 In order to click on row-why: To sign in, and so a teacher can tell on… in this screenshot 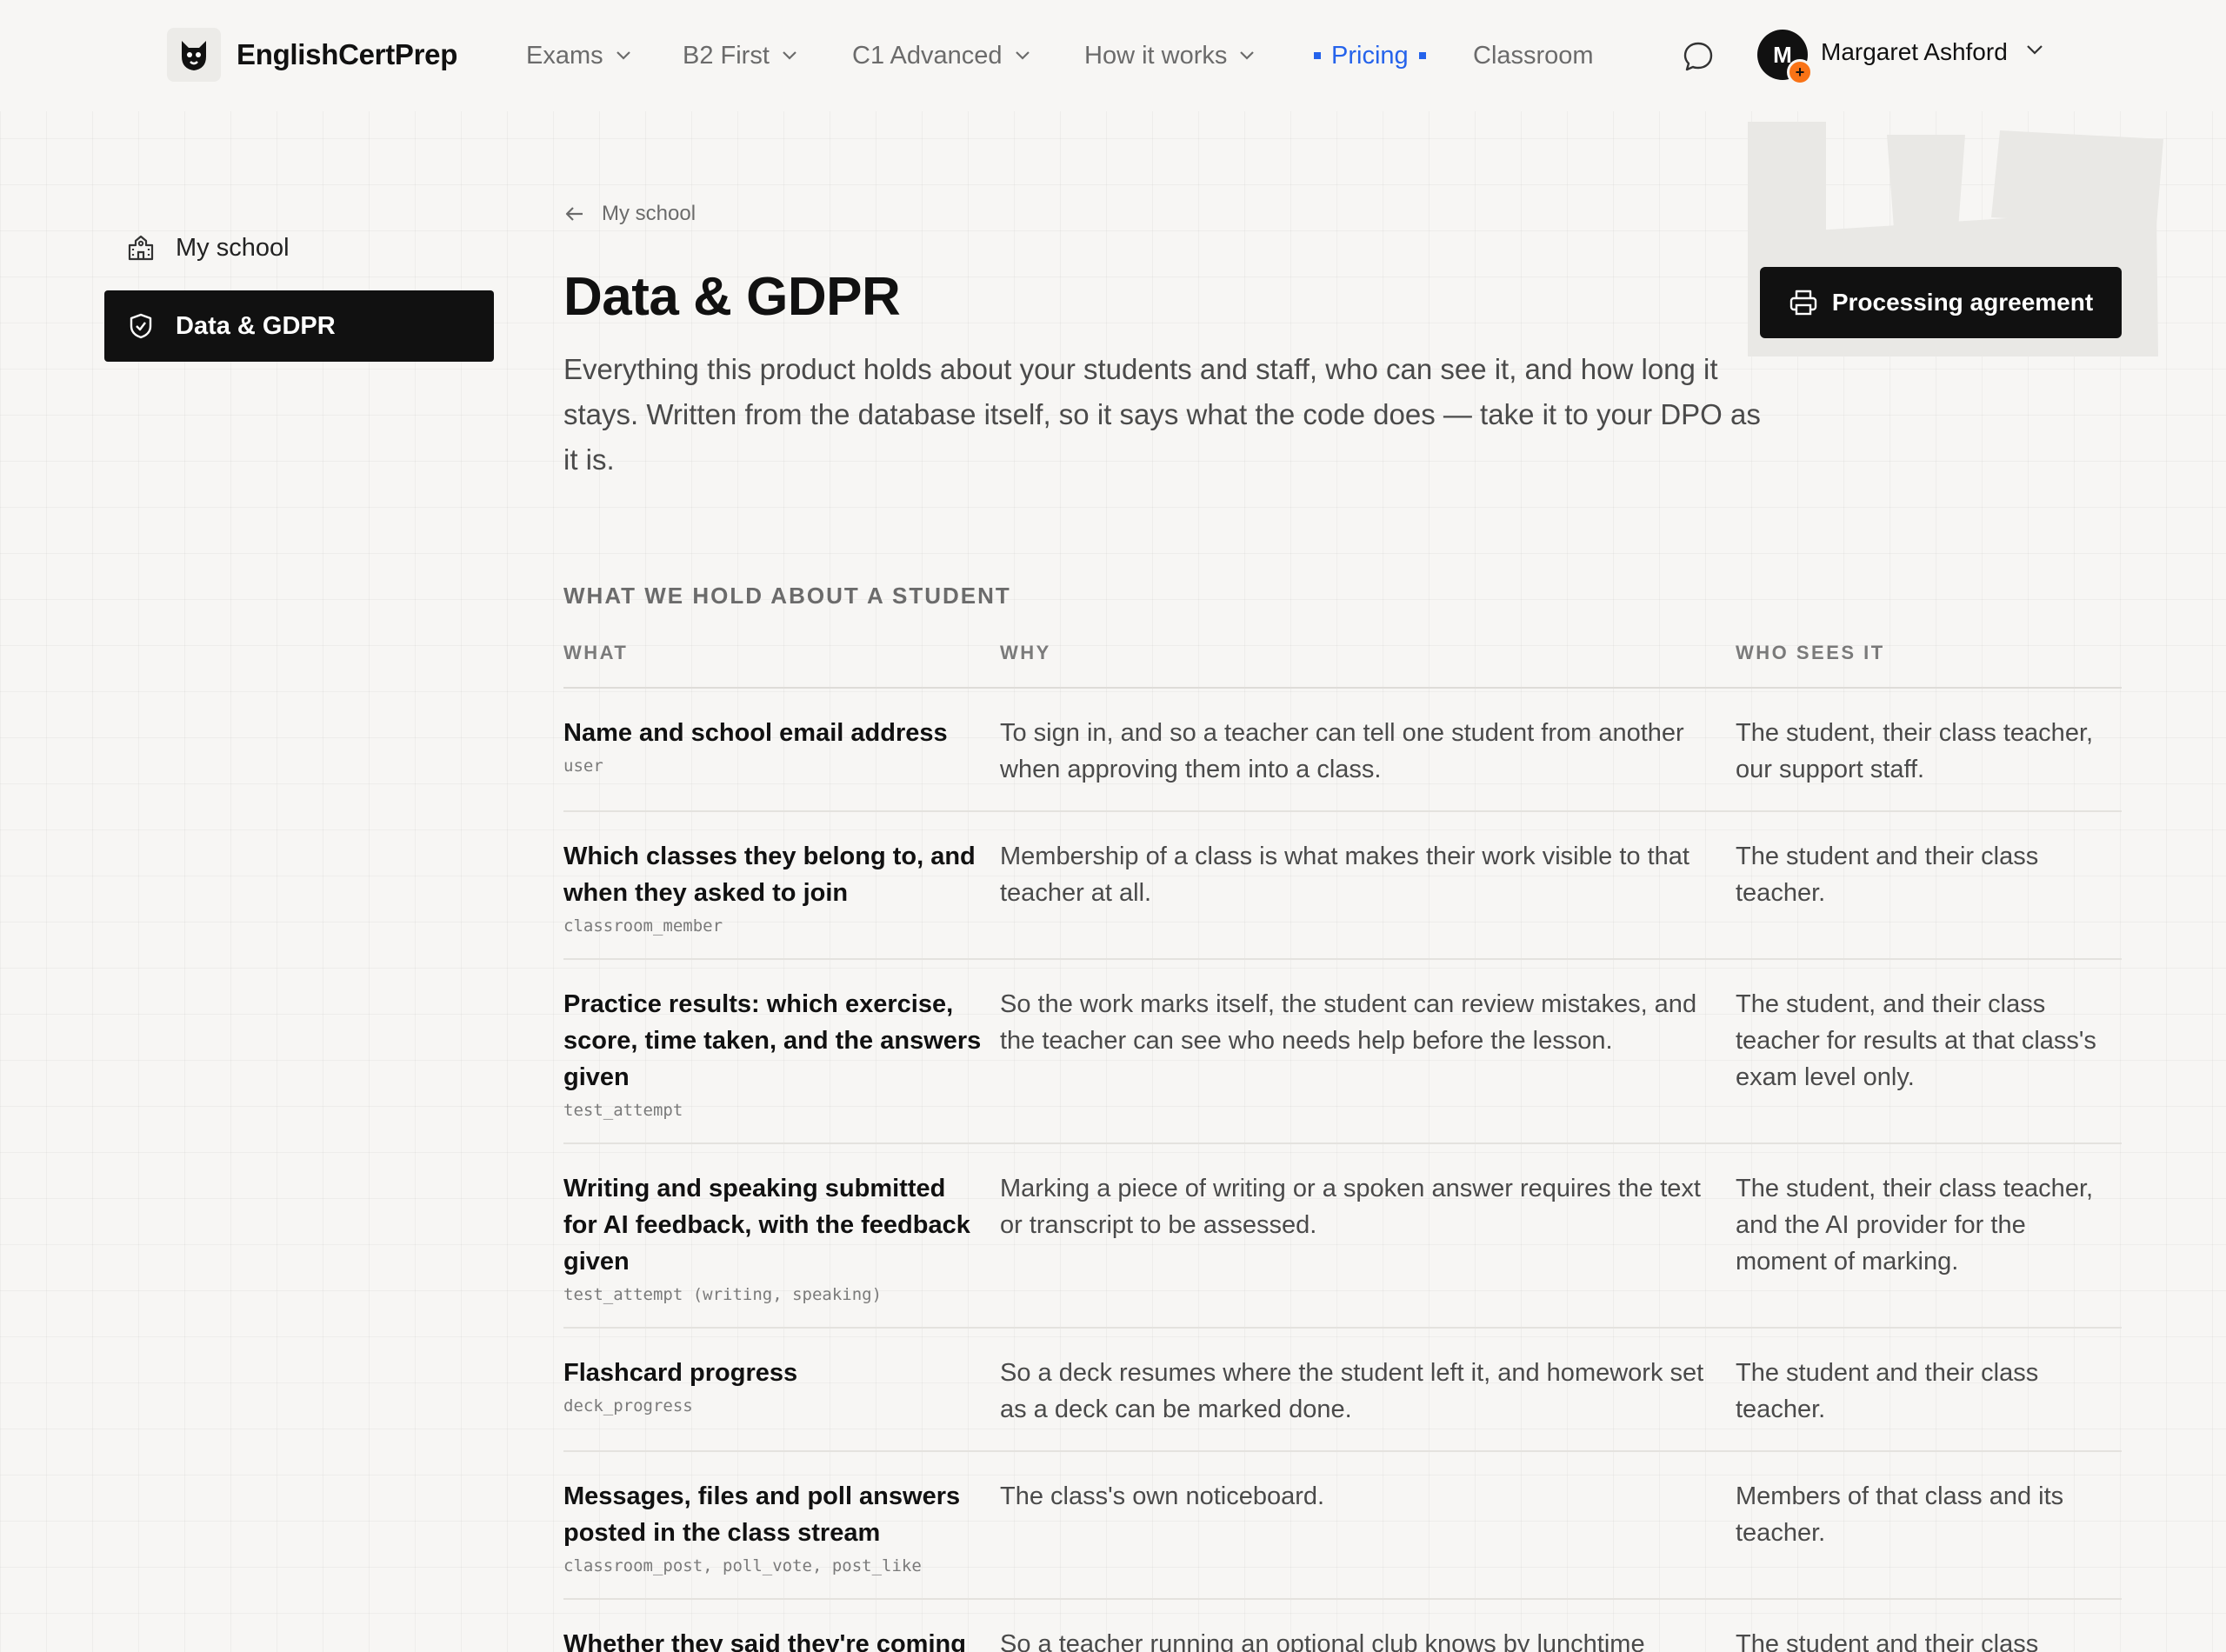, I will do `click(1342, 751)`.